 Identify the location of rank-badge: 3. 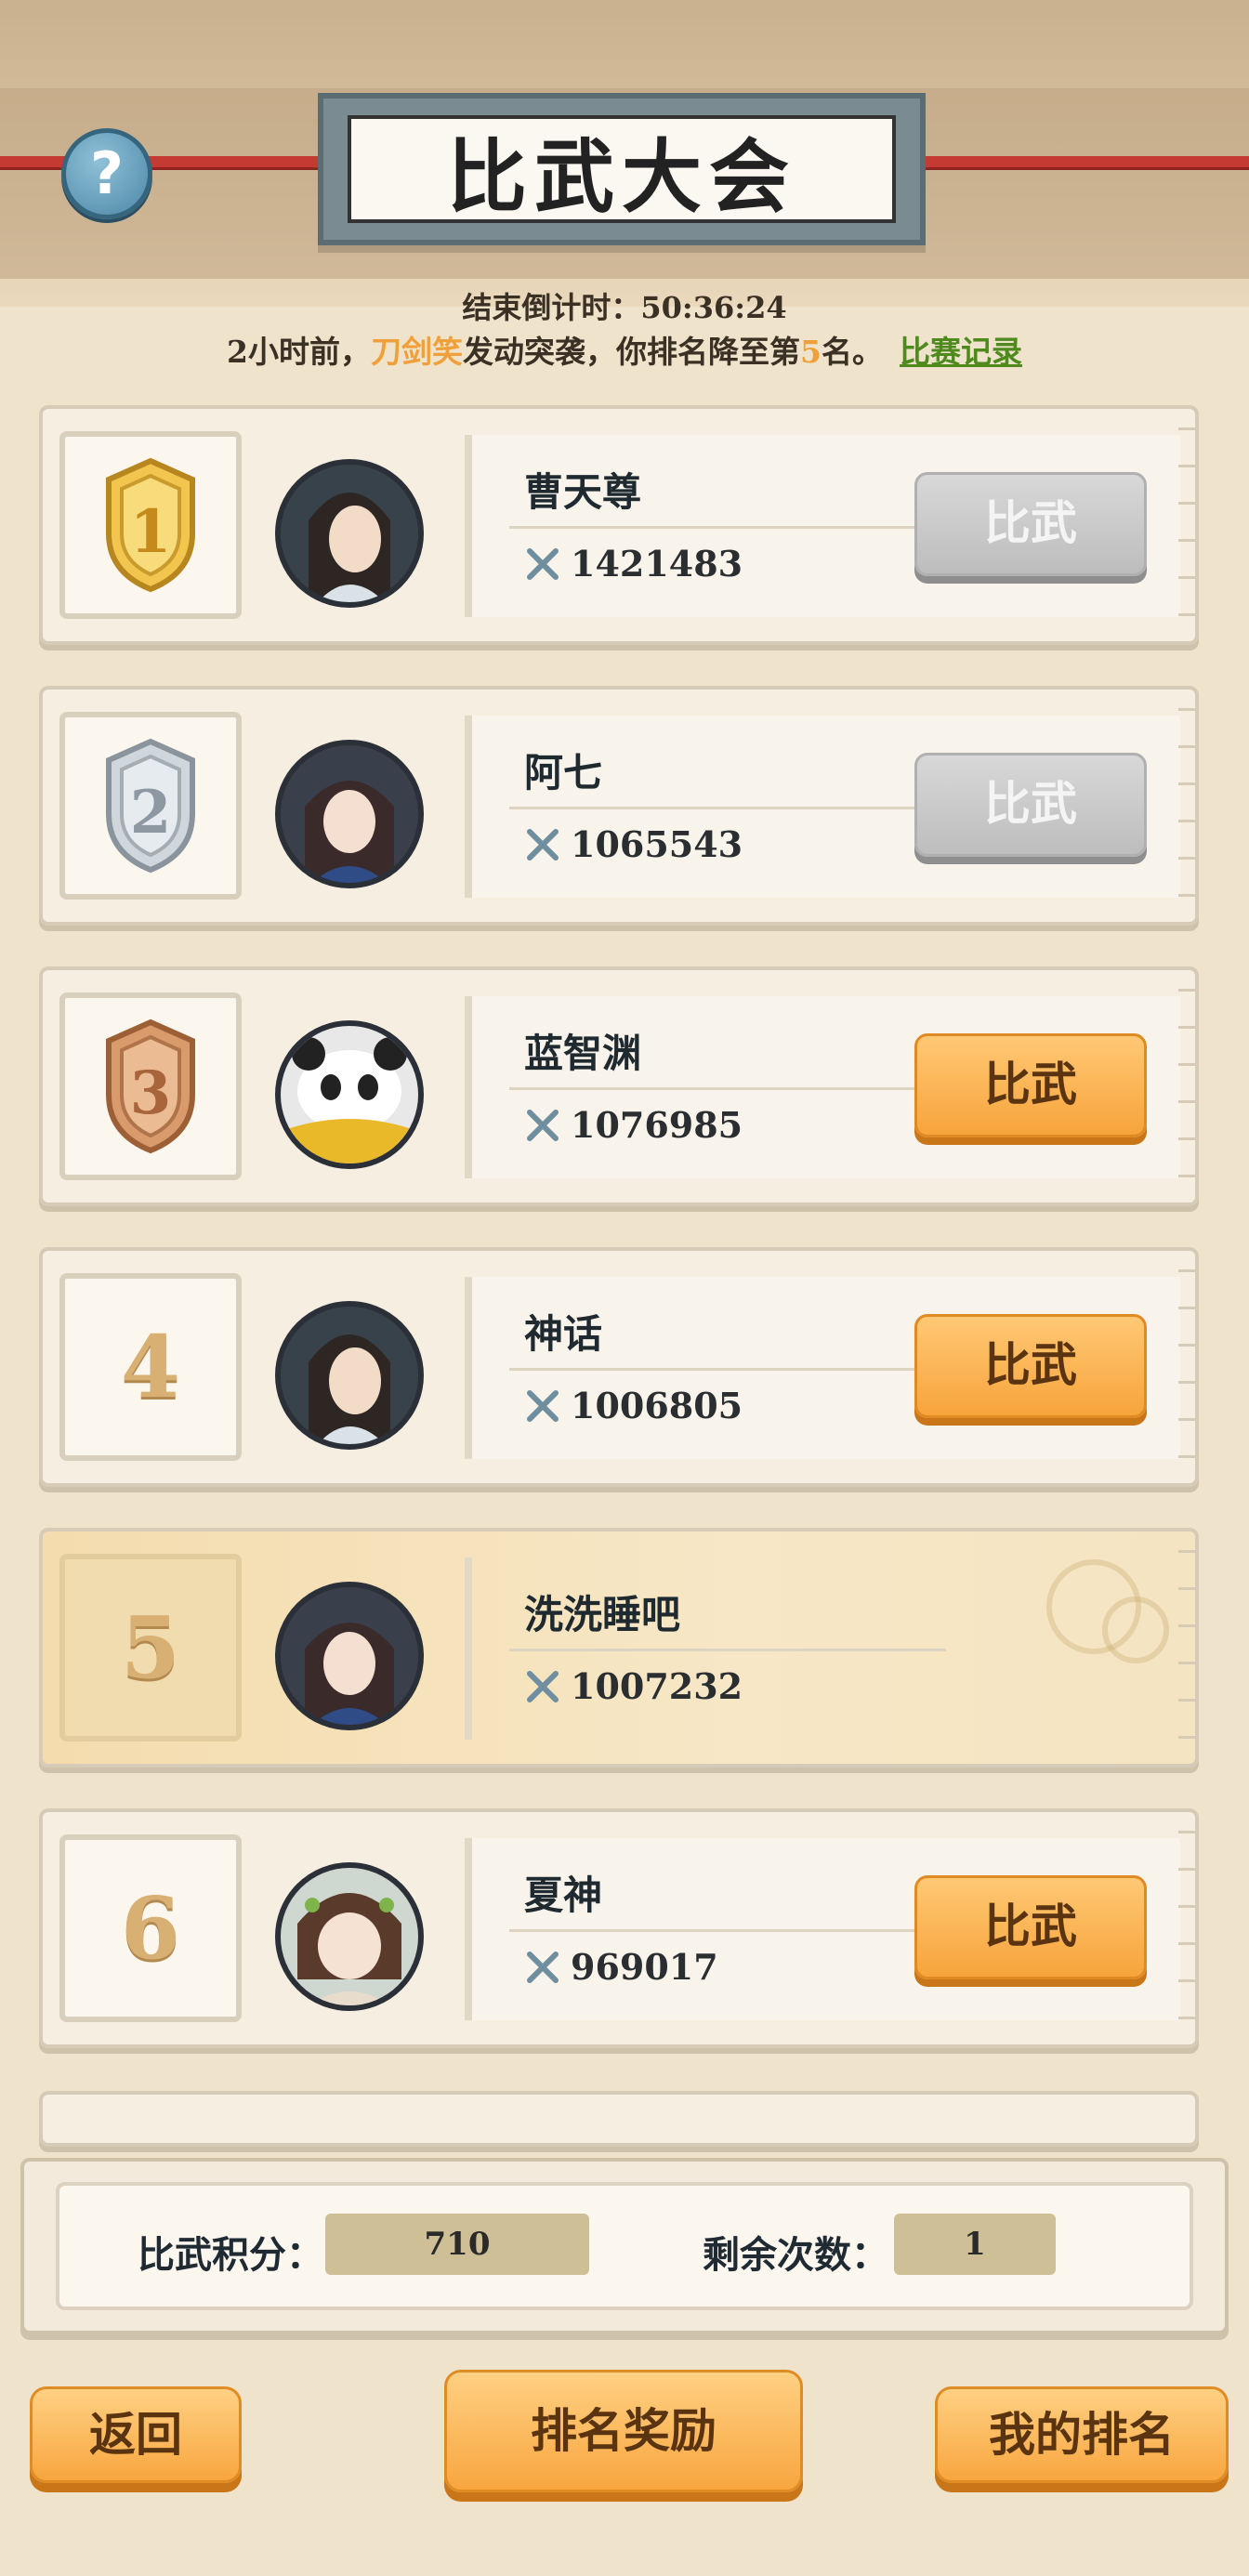
(150, 1086).